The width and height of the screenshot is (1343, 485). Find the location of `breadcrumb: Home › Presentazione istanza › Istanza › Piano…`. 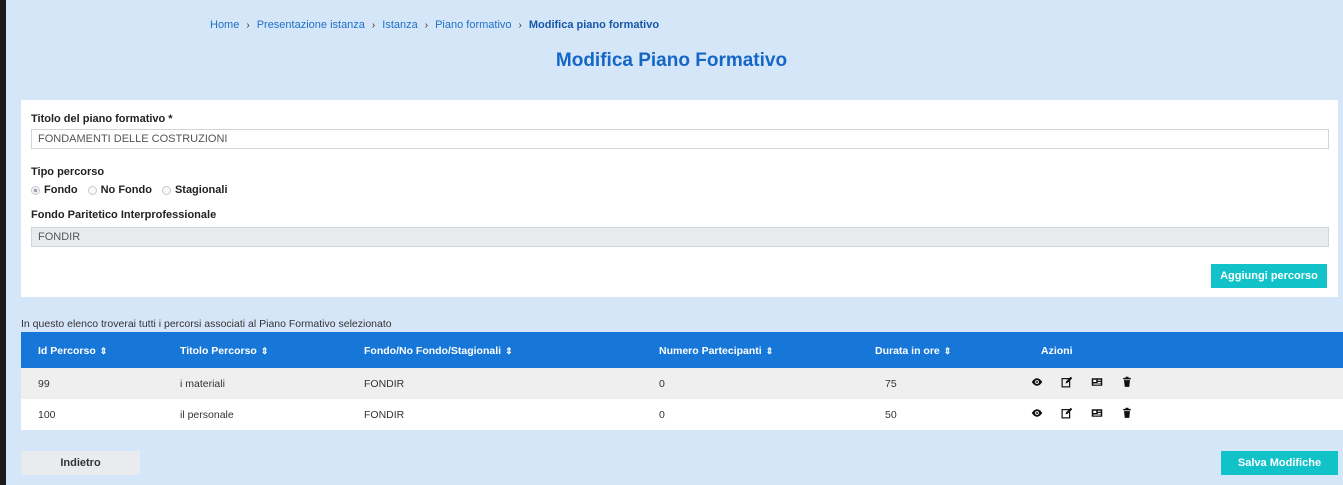

breadcrumb: Home › Presentazione istanza › Istanza › Piano… is located at coordinates (434, 25).